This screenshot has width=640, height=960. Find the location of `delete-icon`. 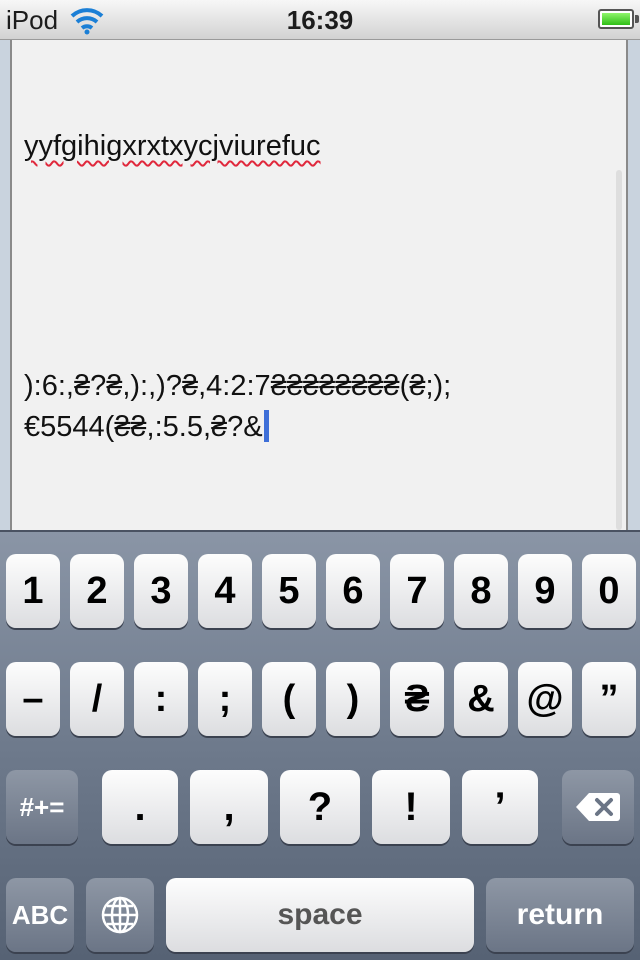

delete-icon is located at coordinates (598, 807).